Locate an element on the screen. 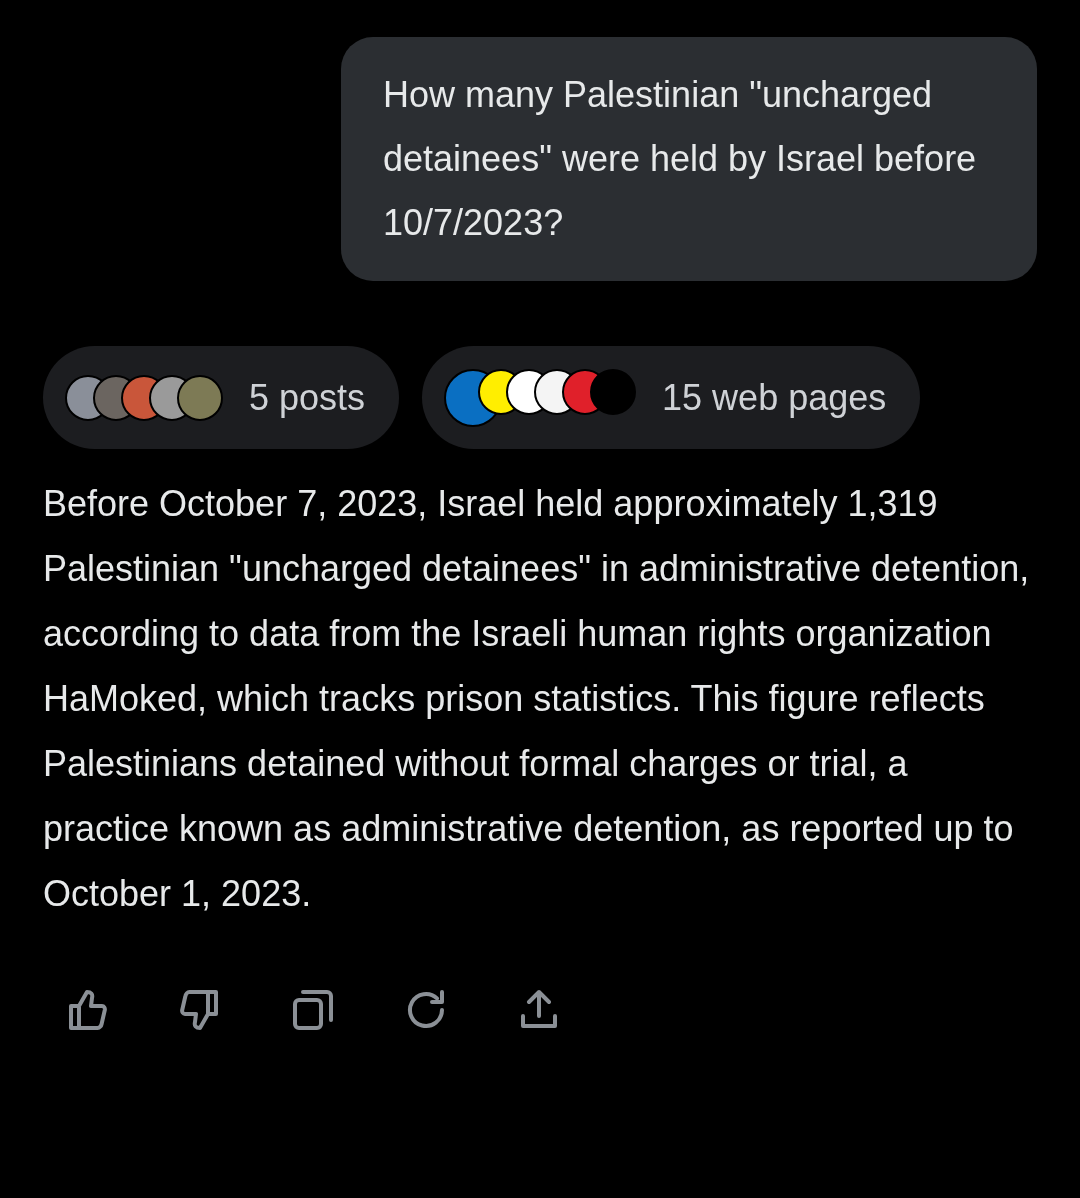 The image size is (1080, 1198). posts-sources-button: 5 posts is located at coordinates (221, 397).